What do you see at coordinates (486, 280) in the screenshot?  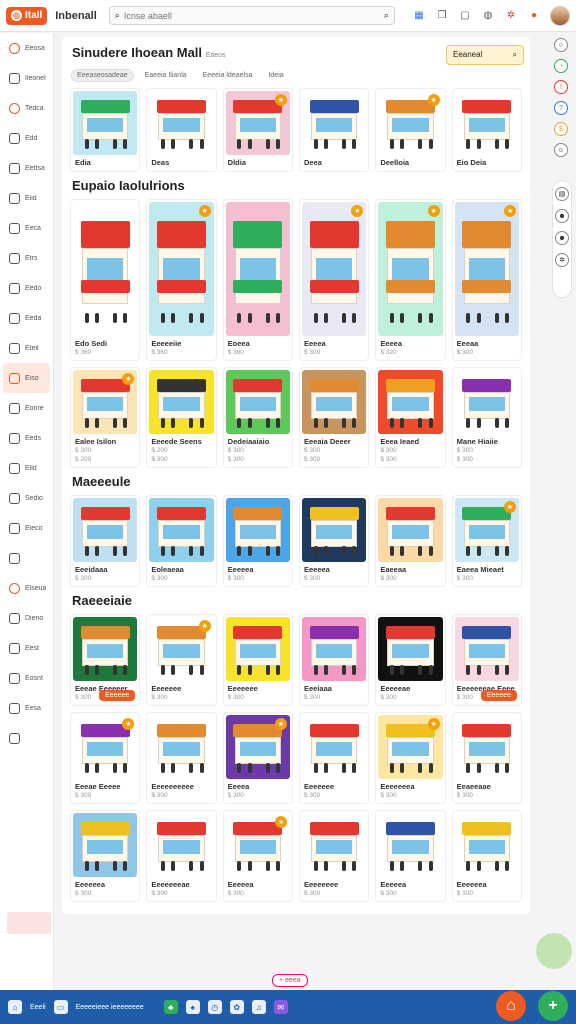 I see `product-card: ★ Eeeaa $ 300` at bounding box center [486, 280].